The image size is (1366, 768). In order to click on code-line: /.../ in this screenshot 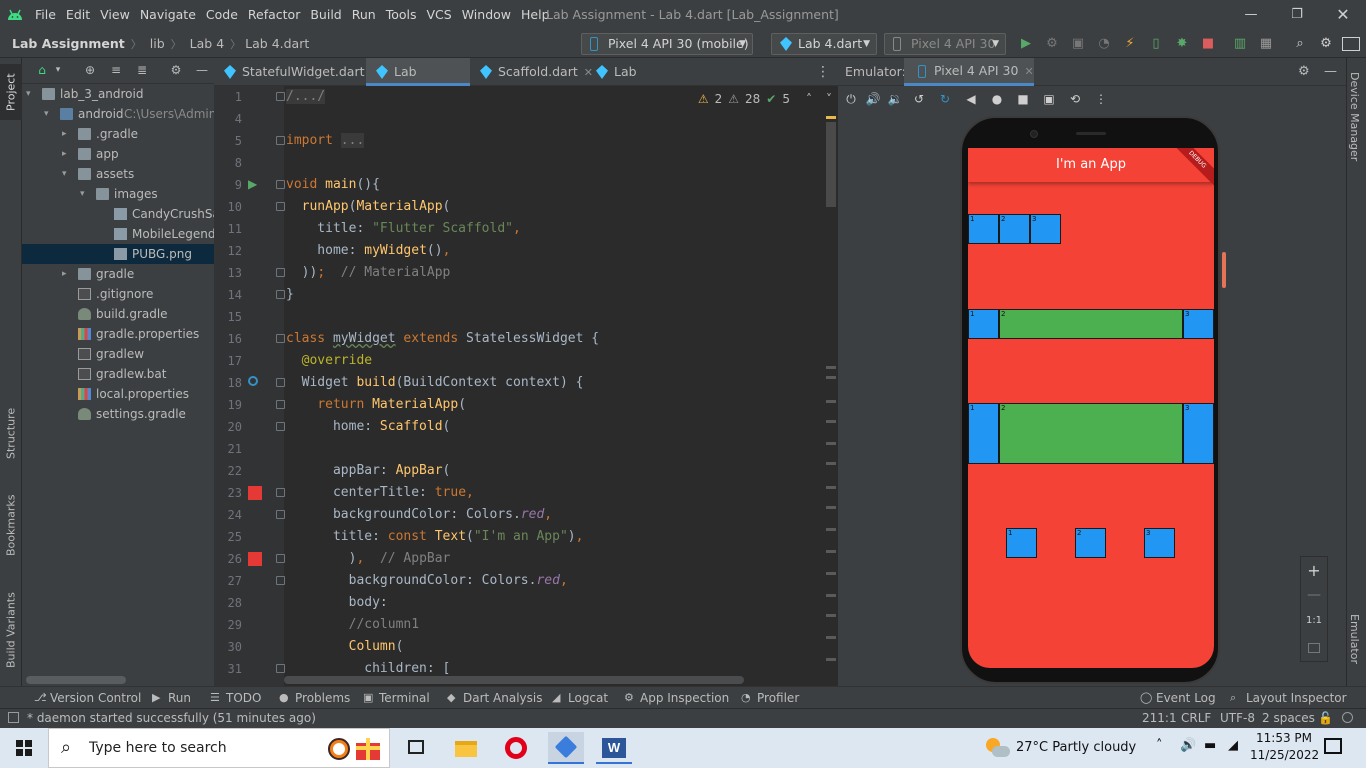, I will do `click(306, 97)`.